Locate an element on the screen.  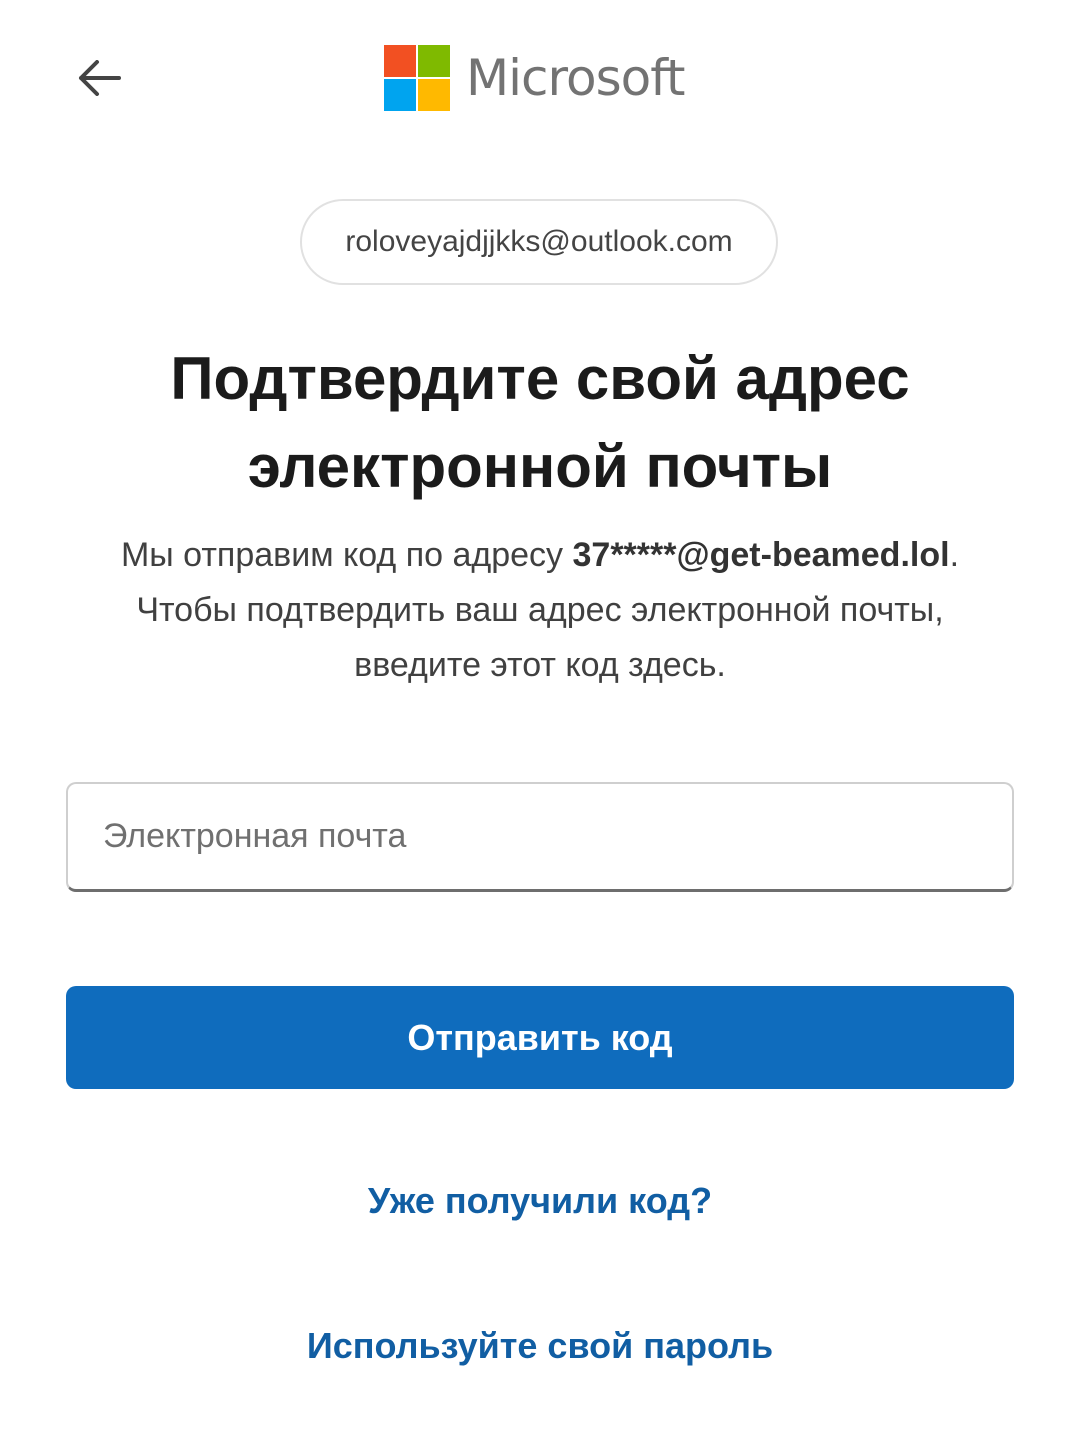
send-code-button: Отправить код is located at coordinates (540, 1037).